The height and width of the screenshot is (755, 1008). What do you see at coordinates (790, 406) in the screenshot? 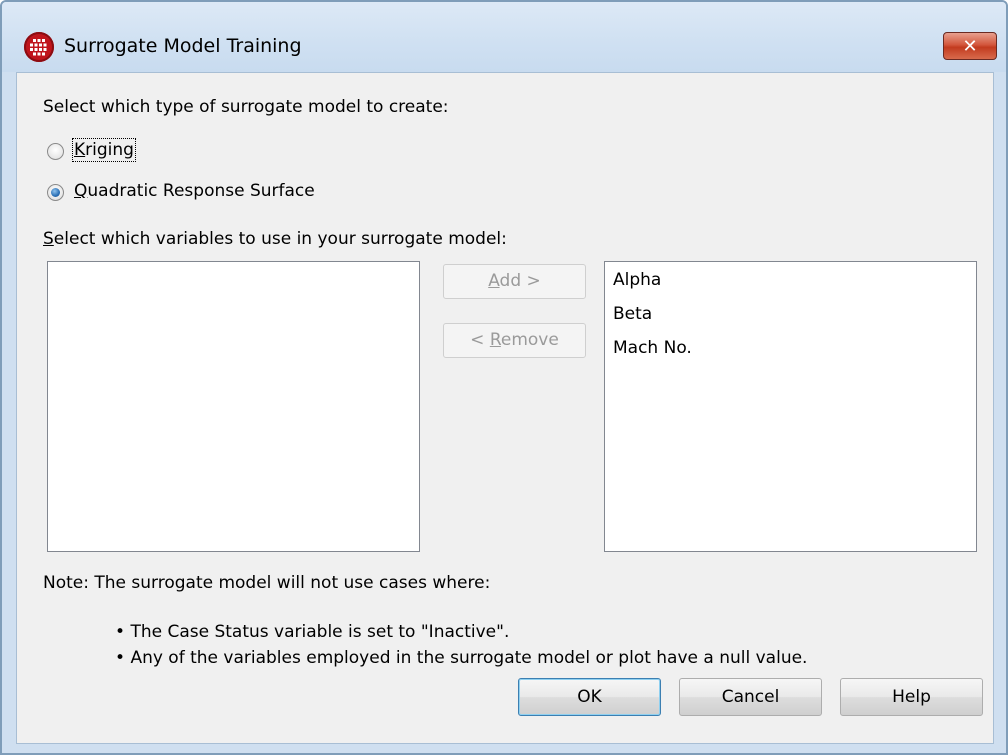
I see `selected-variables-list: Alpha Beta Mach No.` at bounding box center [790, 406].